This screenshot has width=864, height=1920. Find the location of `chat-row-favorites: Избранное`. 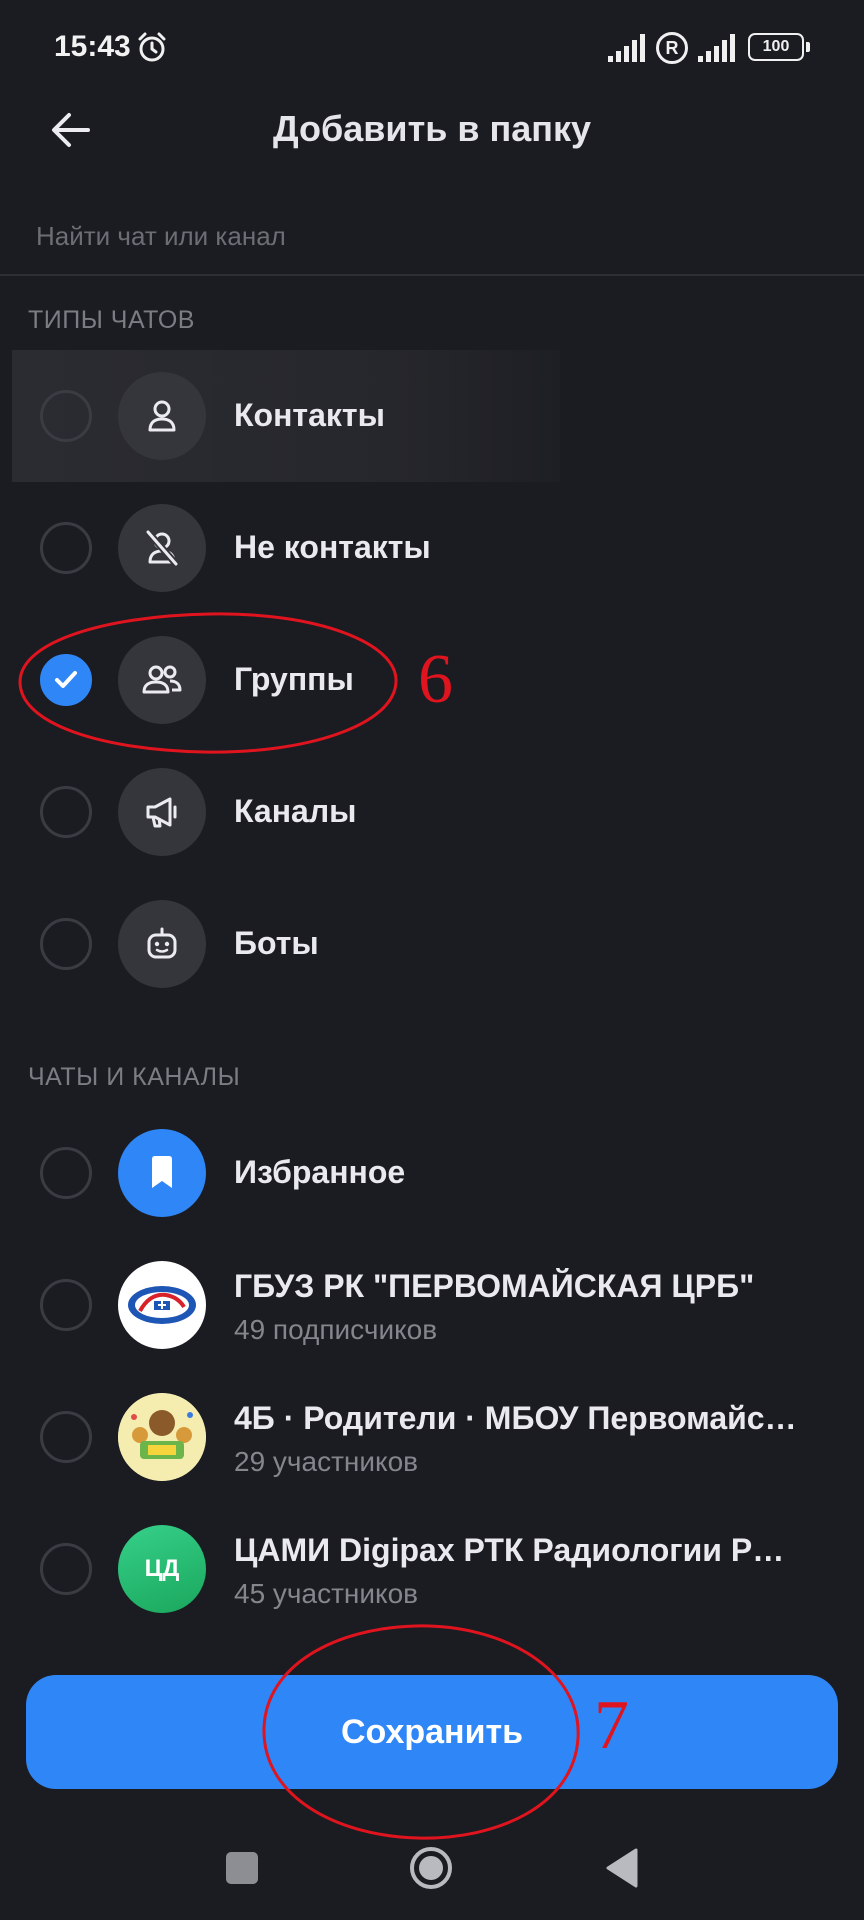

chat-row-favorites: Избранное is located at coordinates (432, 1173).